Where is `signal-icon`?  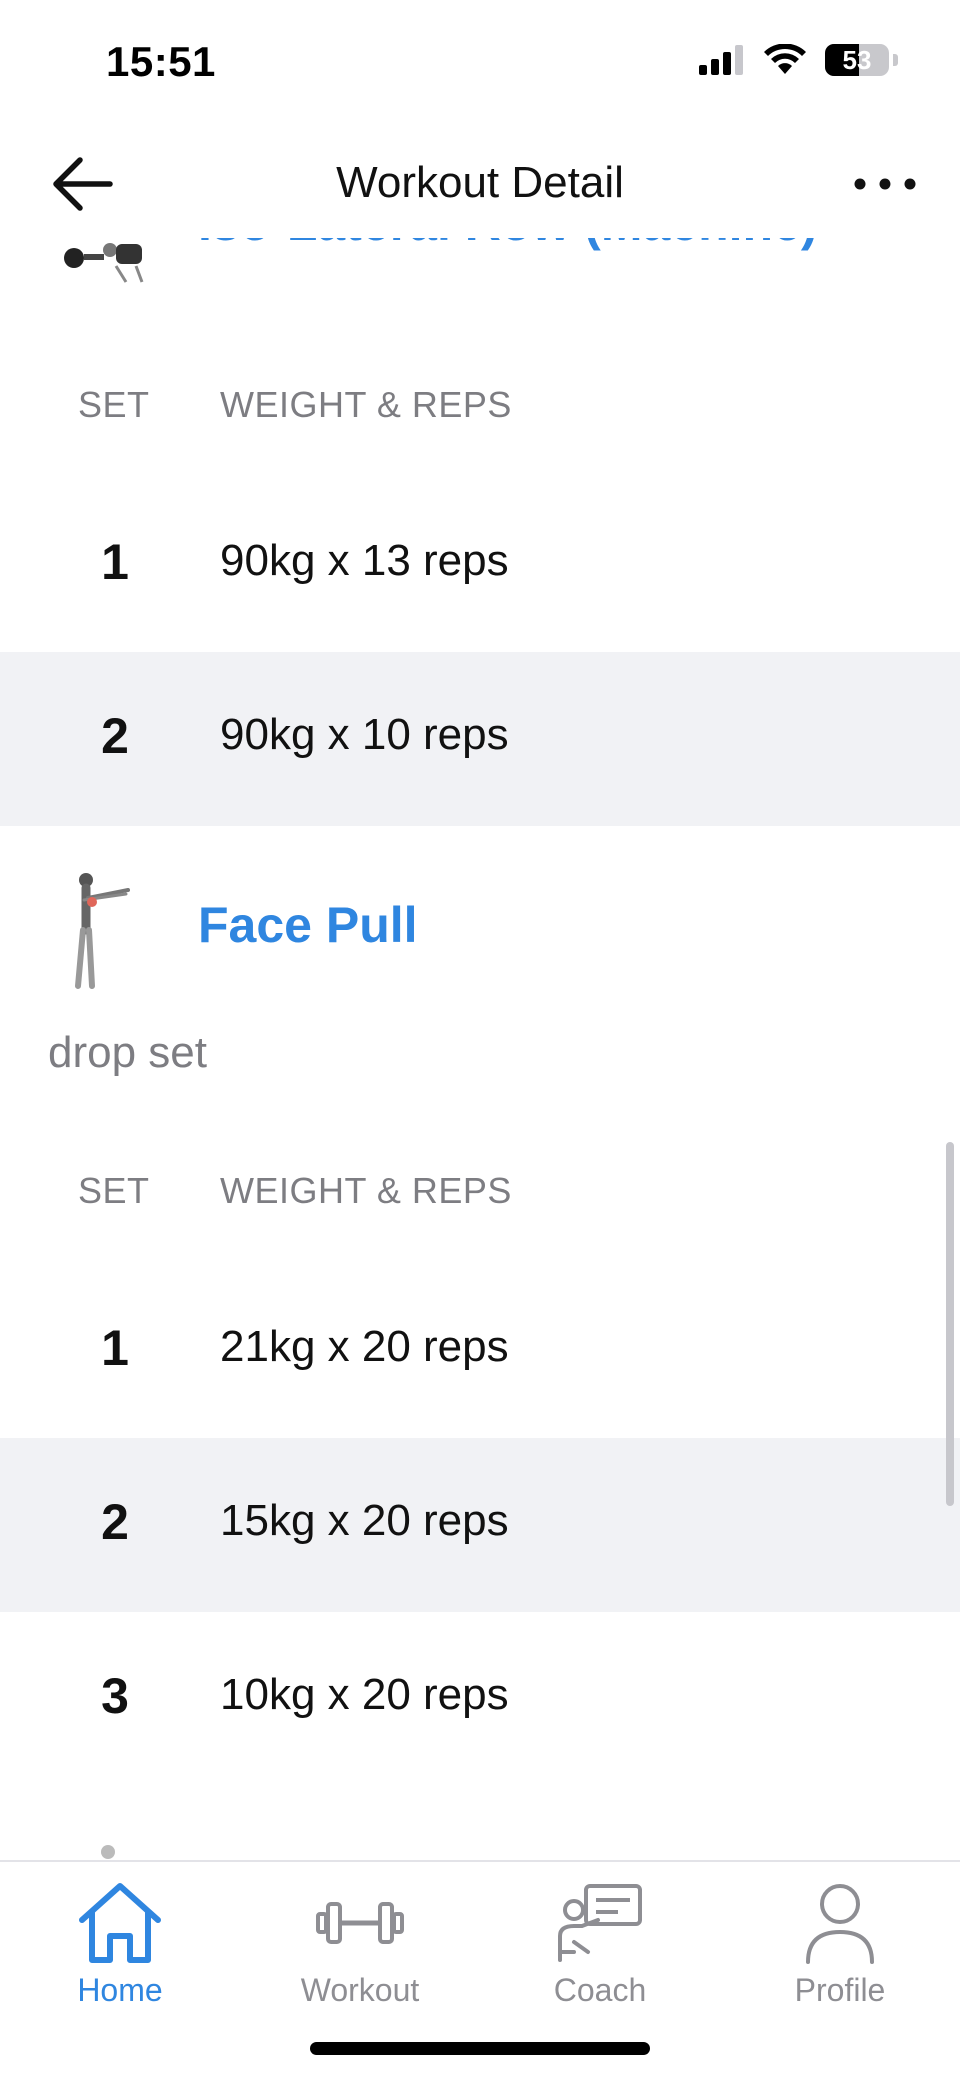
signal-icon is located at coordinates (721, 60).